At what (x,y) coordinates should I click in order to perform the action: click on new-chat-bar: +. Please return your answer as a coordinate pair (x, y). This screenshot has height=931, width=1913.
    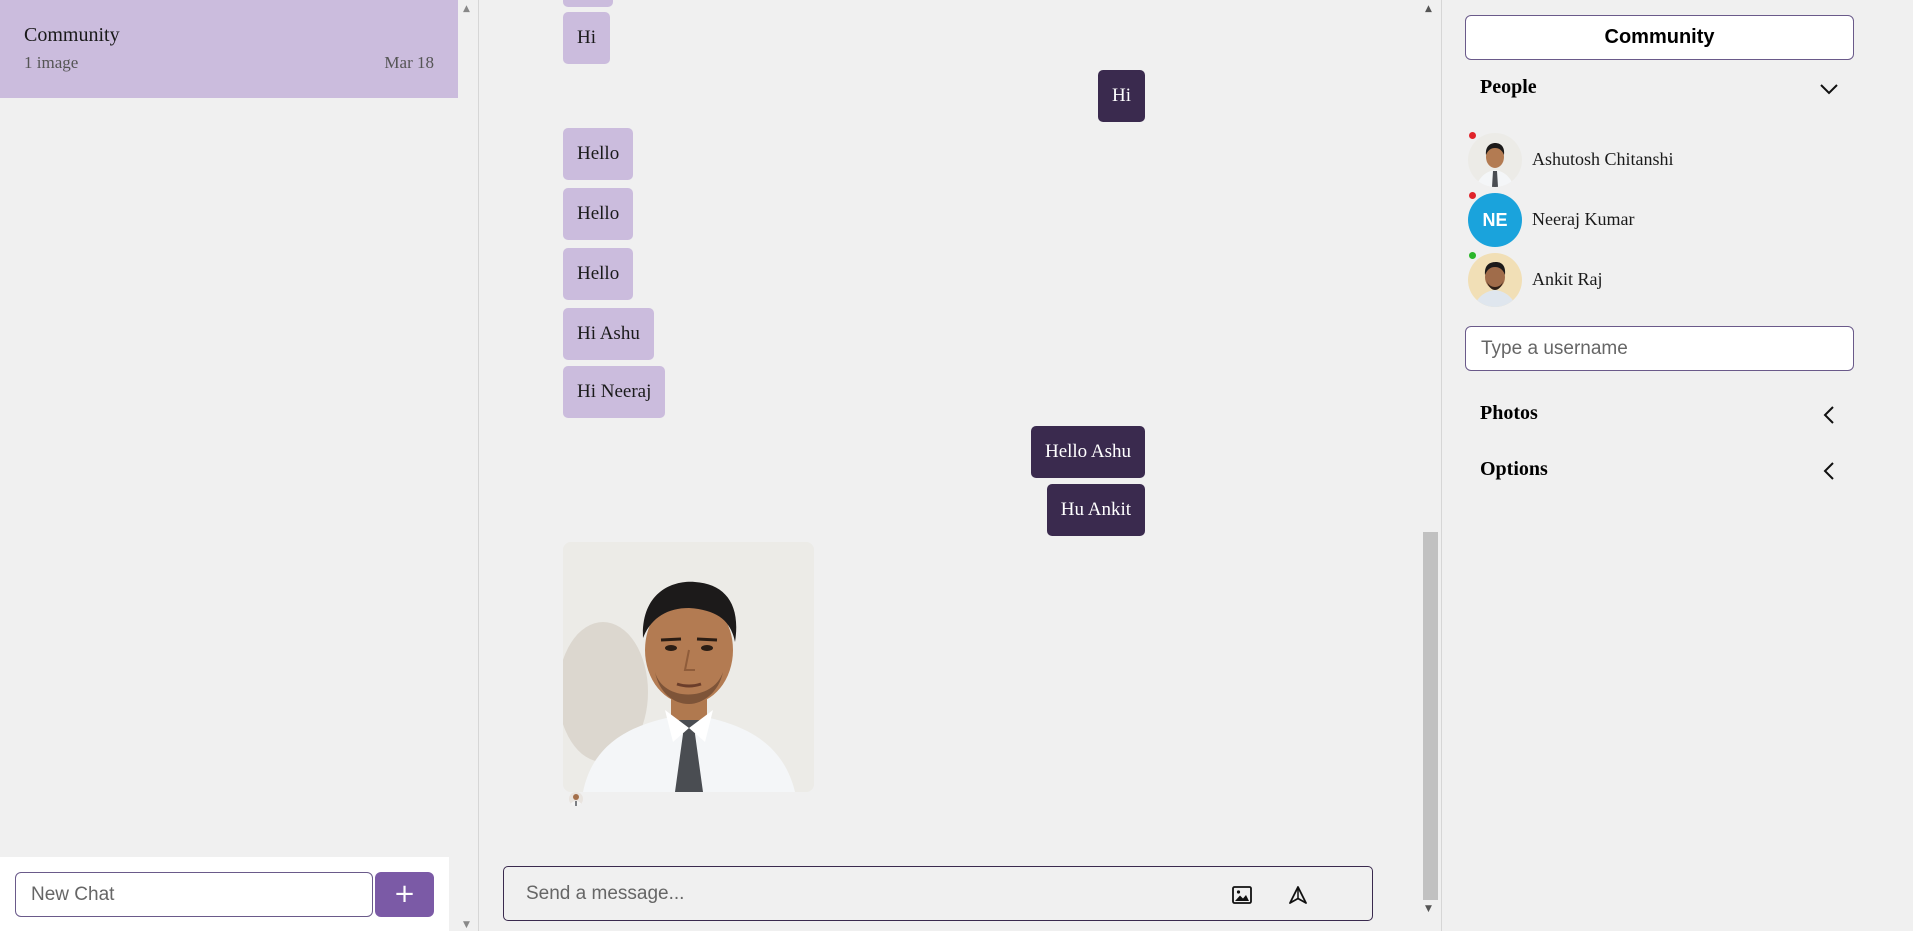
    Looking at the image, I should click on (224, 894).